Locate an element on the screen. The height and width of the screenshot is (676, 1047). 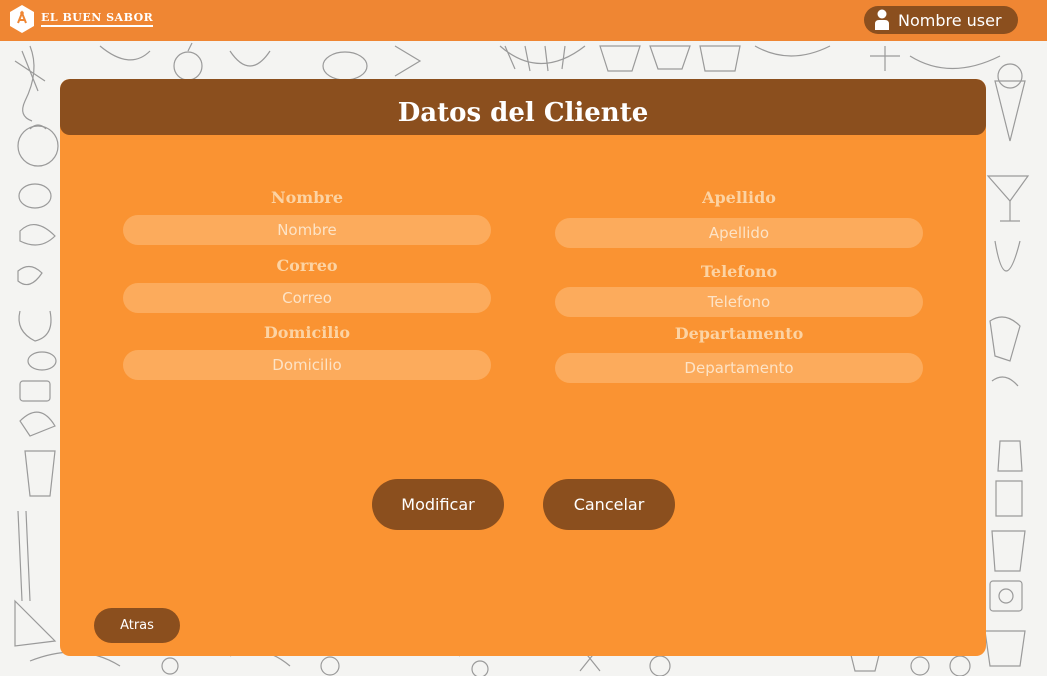
domicilio-input is located at coordinates (307, 365).